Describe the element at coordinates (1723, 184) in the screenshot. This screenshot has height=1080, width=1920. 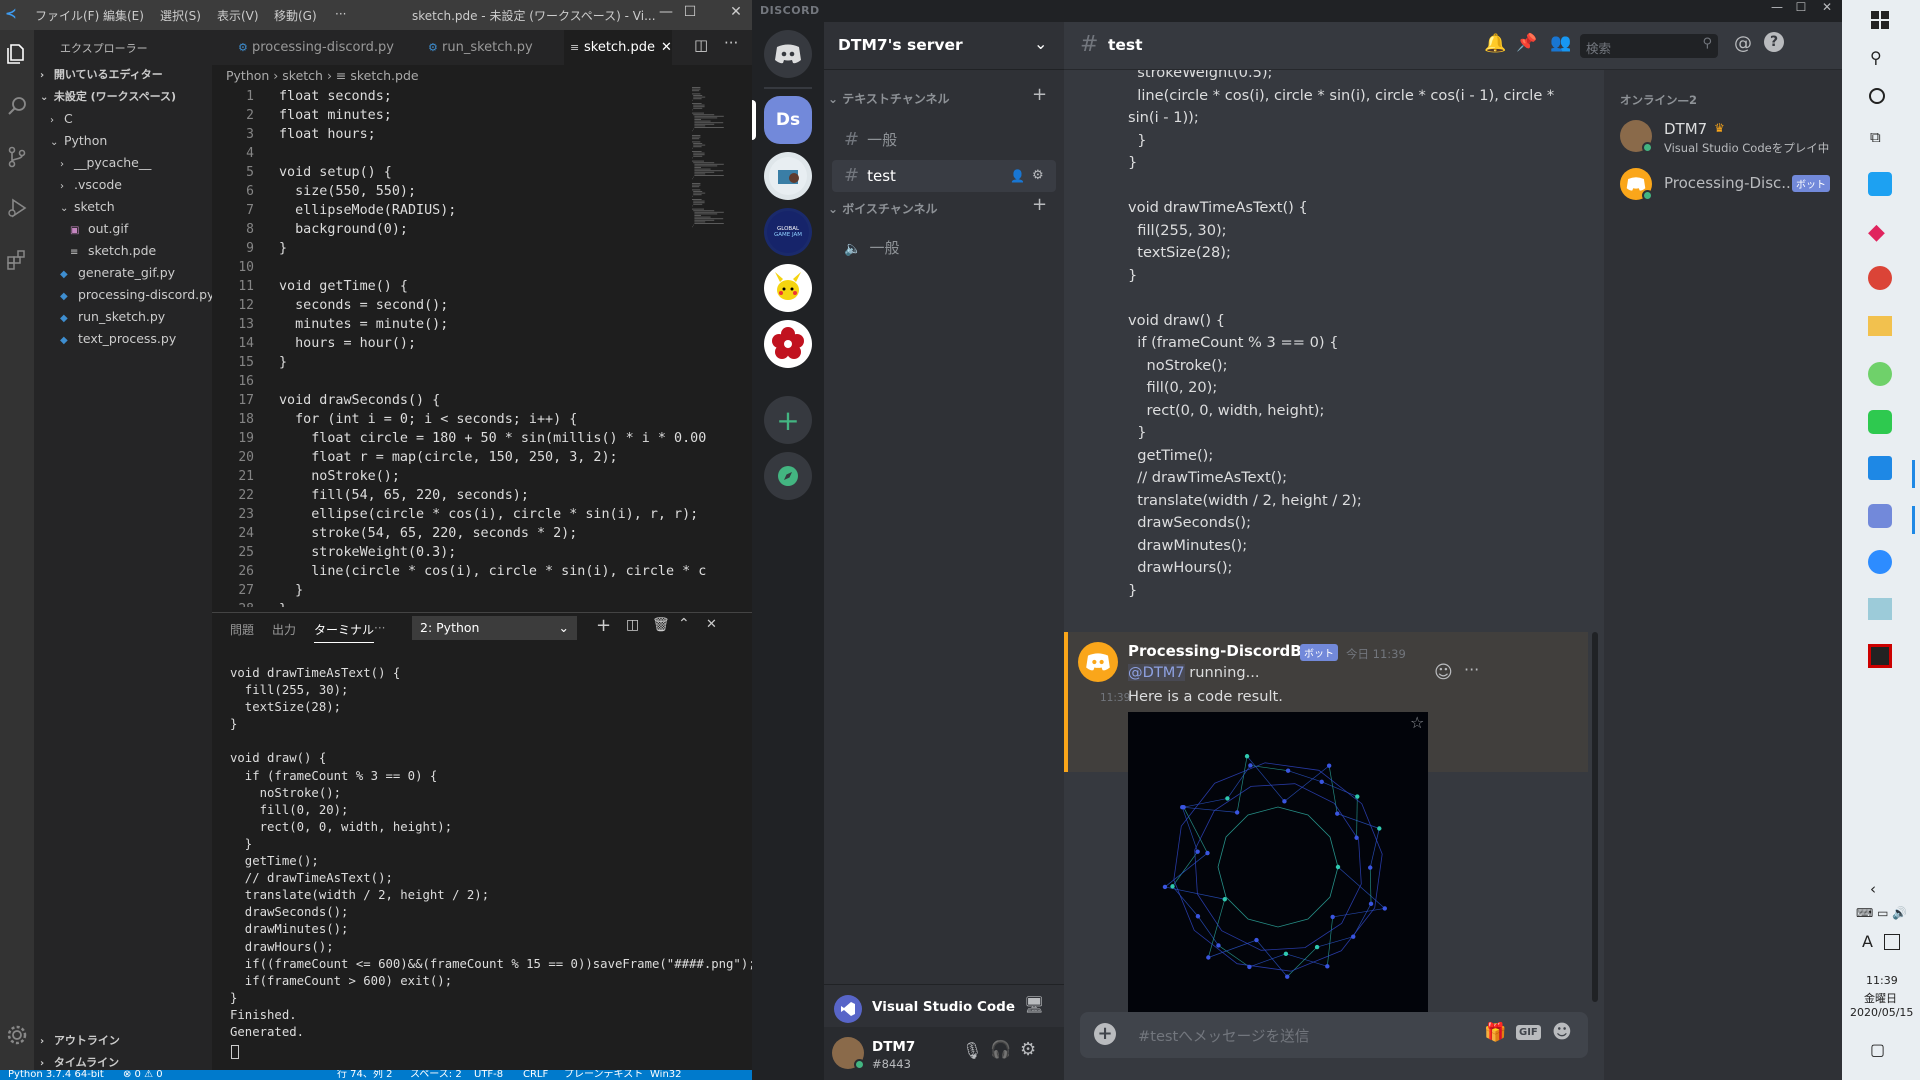
I see `member-bot: Processing-Disc... ボット` at that location.